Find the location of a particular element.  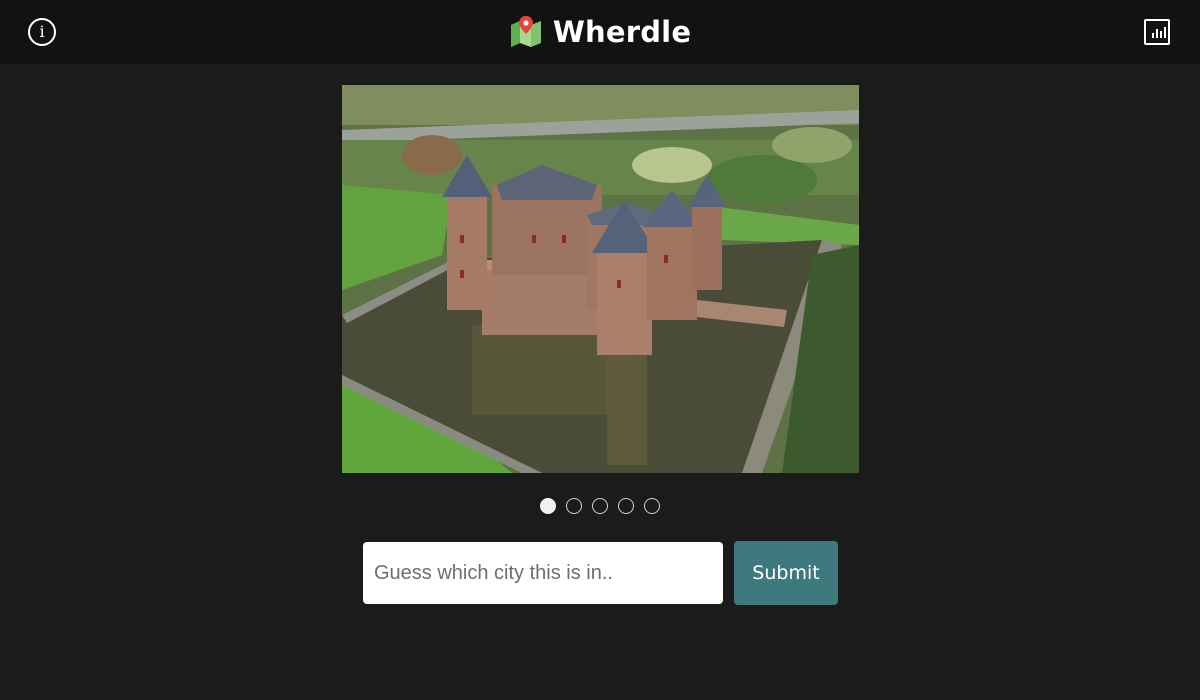

info-button: i is located at coordinates (42, 32).